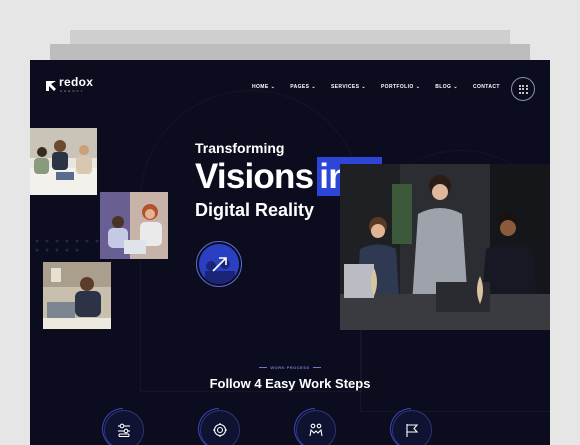 The width and height of the screenshot is (580, 445). What do you see at coordinates (51, 84) in the screenshot?
I see `logo-mark-icon` at bounding box center [51, 84].